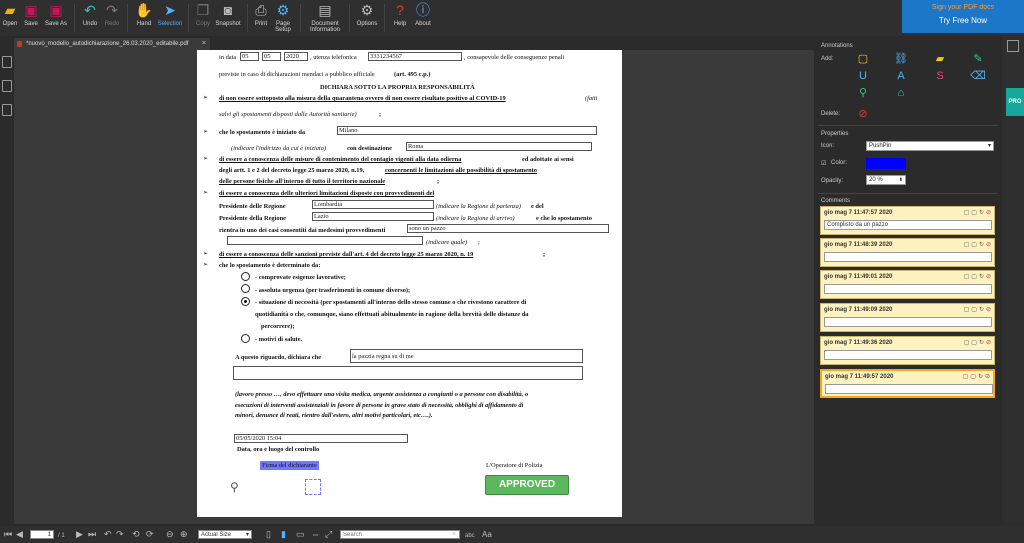 The width and height of the screenshot is (1024, 543). I want to click on pushpin-icon: ⚲, so click(234, 487).